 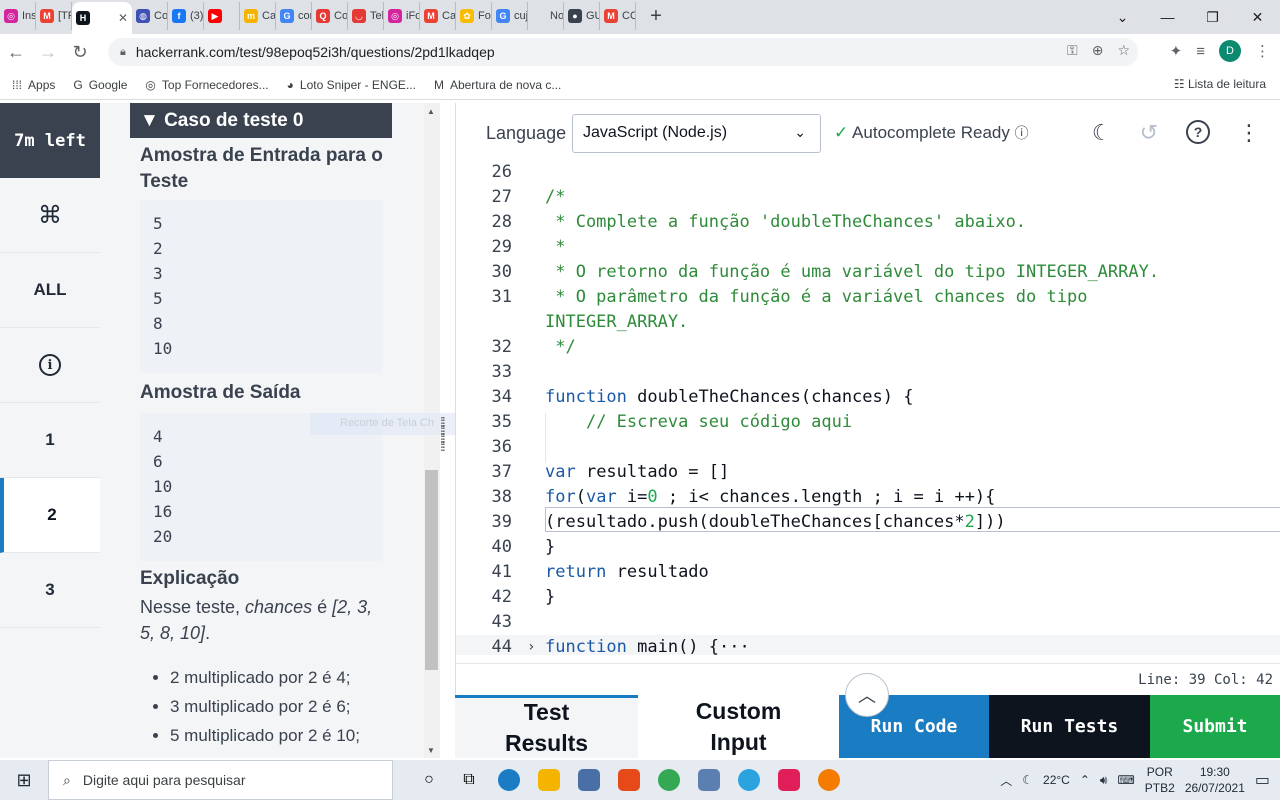 What do you see at coordinates (546, 726) in the screenshot?
I see `test-results-tab: Test Results` at bounding box center [546, 726].